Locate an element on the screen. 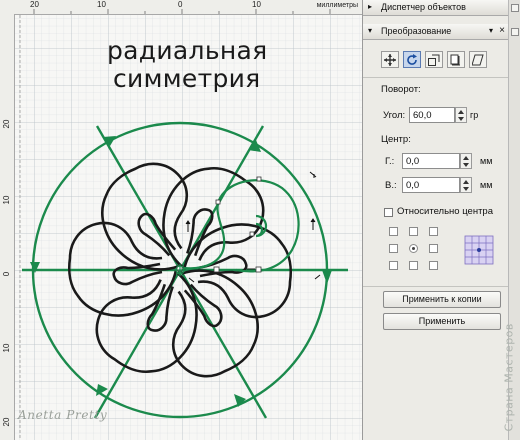  scale-tool-button is located at coordinates (434, 59).